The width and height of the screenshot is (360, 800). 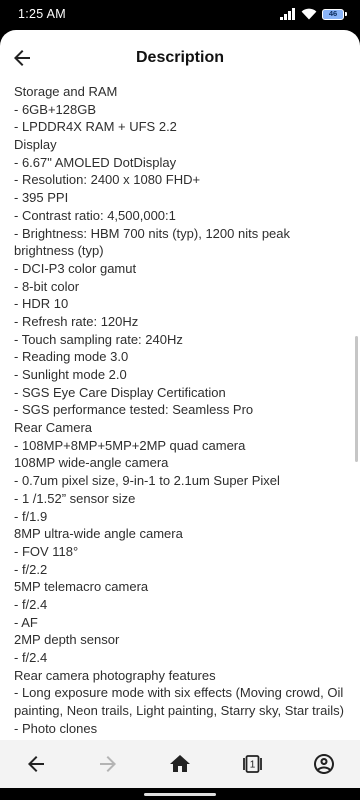 What do you see at coordinates (41, 198) in the screenshot?
I see `description-line: - 395 PPI` at bounding box center [41, 198].